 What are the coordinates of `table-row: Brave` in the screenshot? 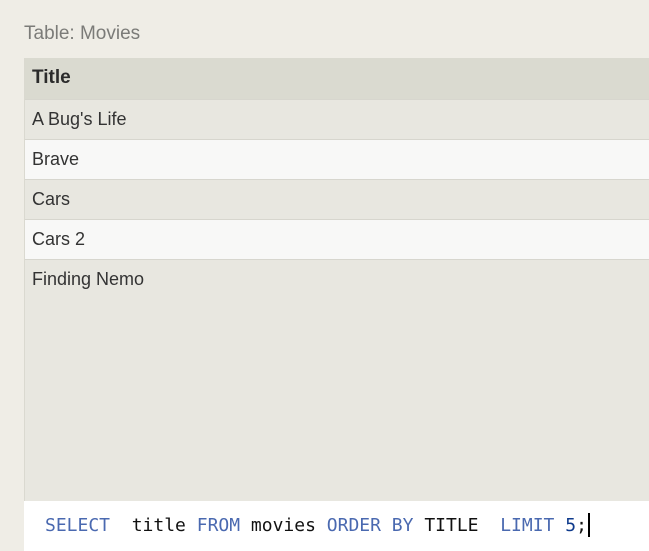 It's located at (337, 158).